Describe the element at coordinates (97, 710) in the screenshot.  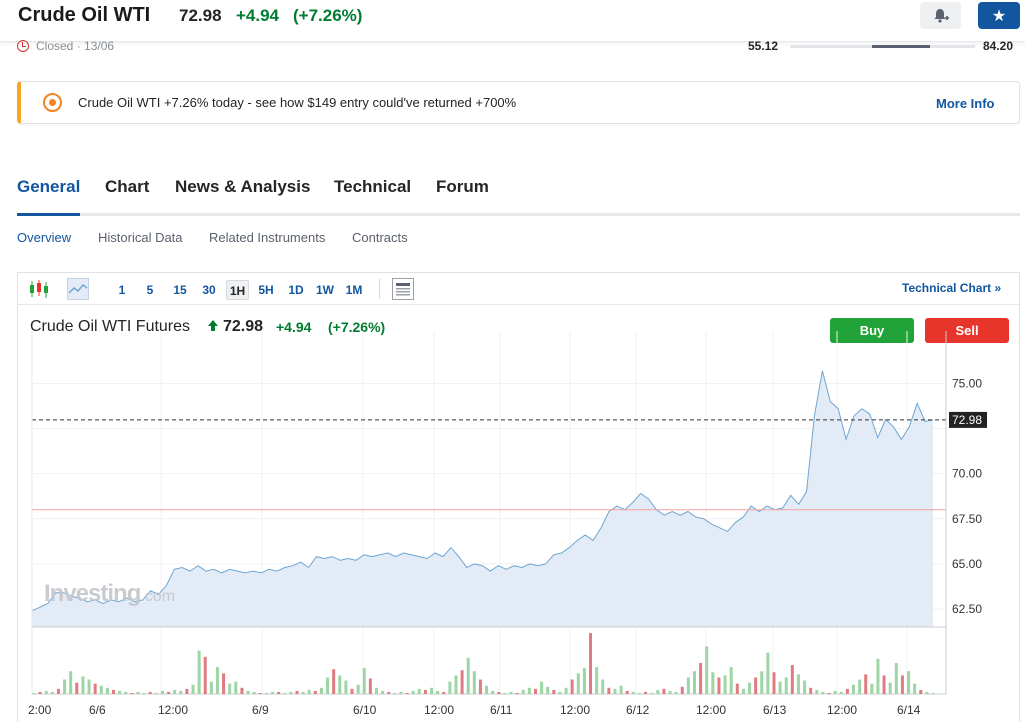
I see `x-tick-label: 6/6` at that location.